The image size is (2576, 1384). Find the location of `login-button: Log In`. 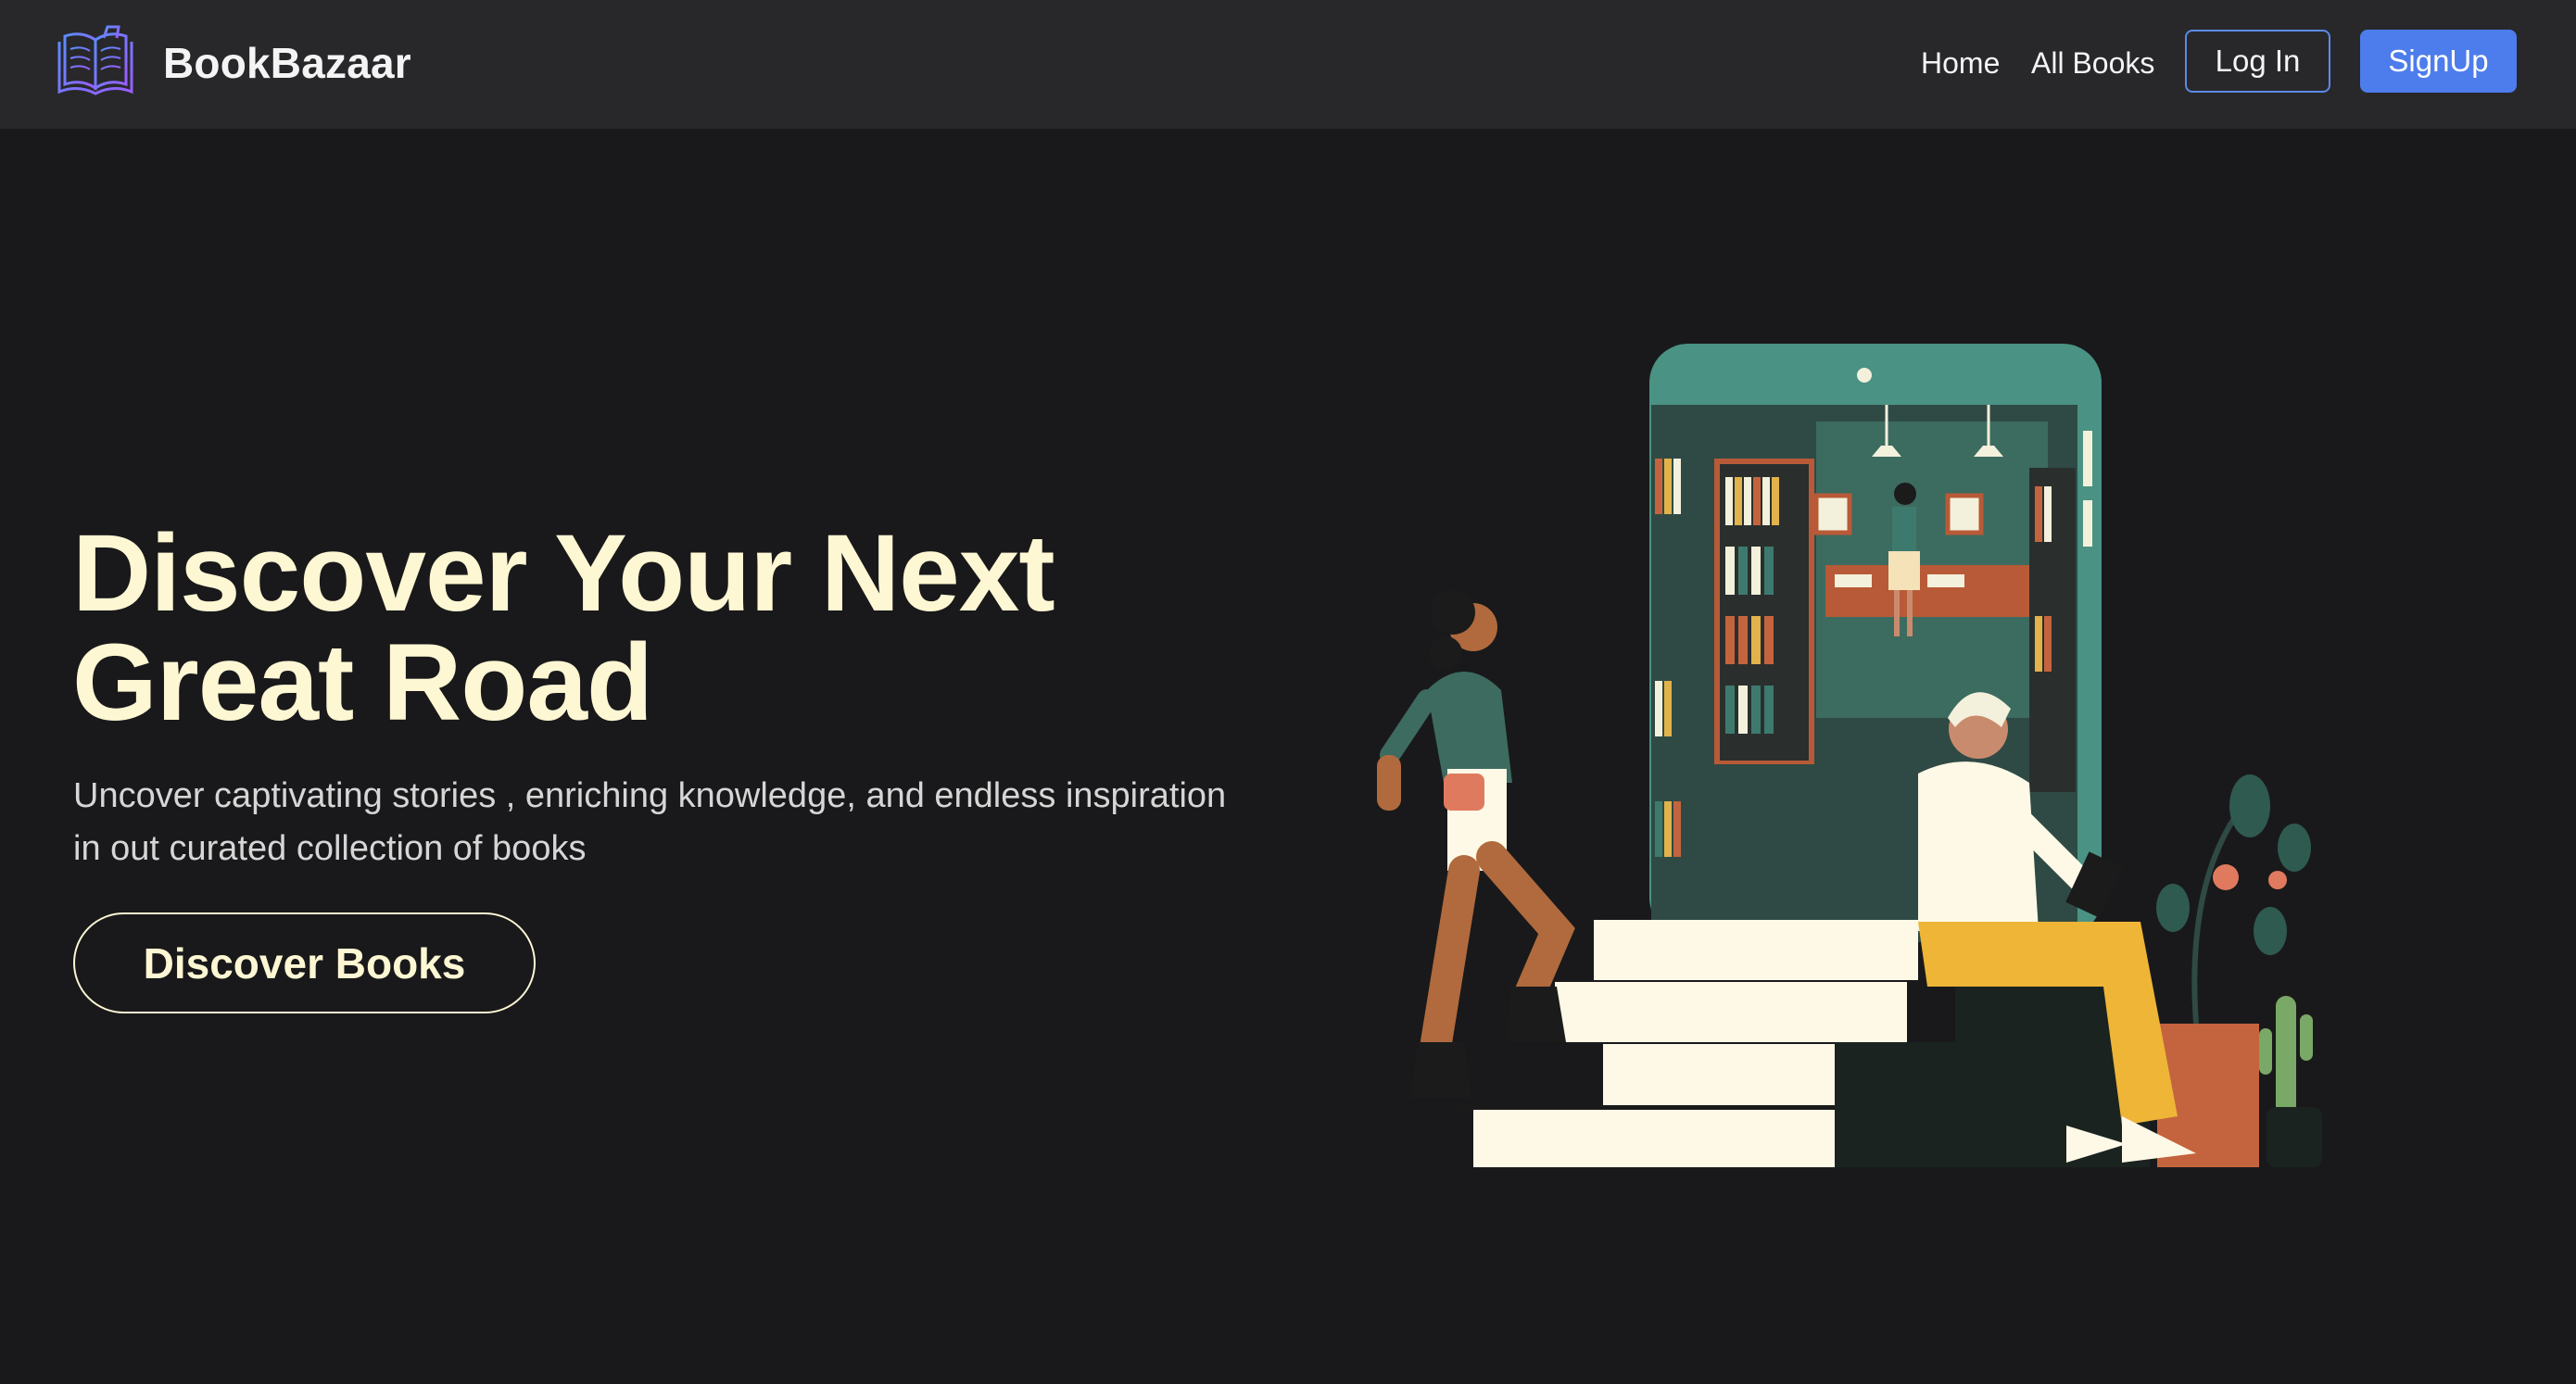

login-button: Log In is located at coordinates (2257, 61).